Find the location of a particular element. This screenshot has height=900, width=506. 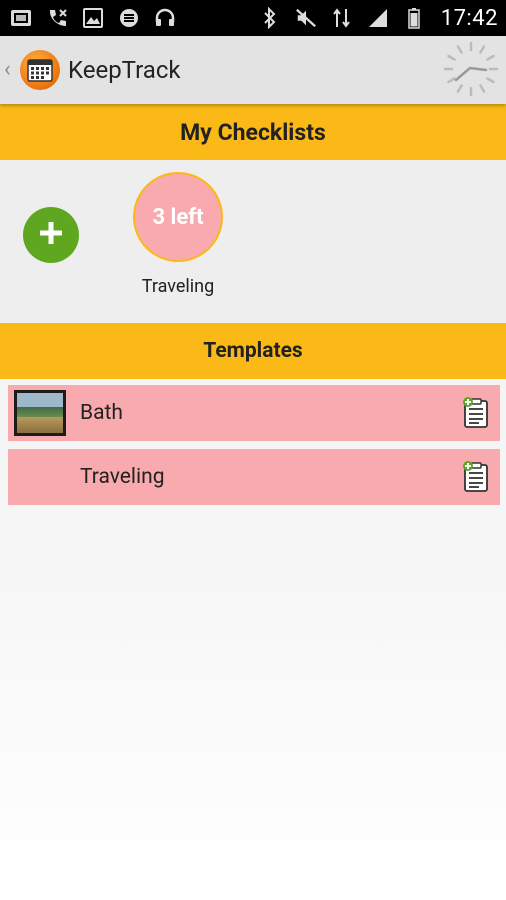

bluetooth-icon is located at coordinates (270, 18).